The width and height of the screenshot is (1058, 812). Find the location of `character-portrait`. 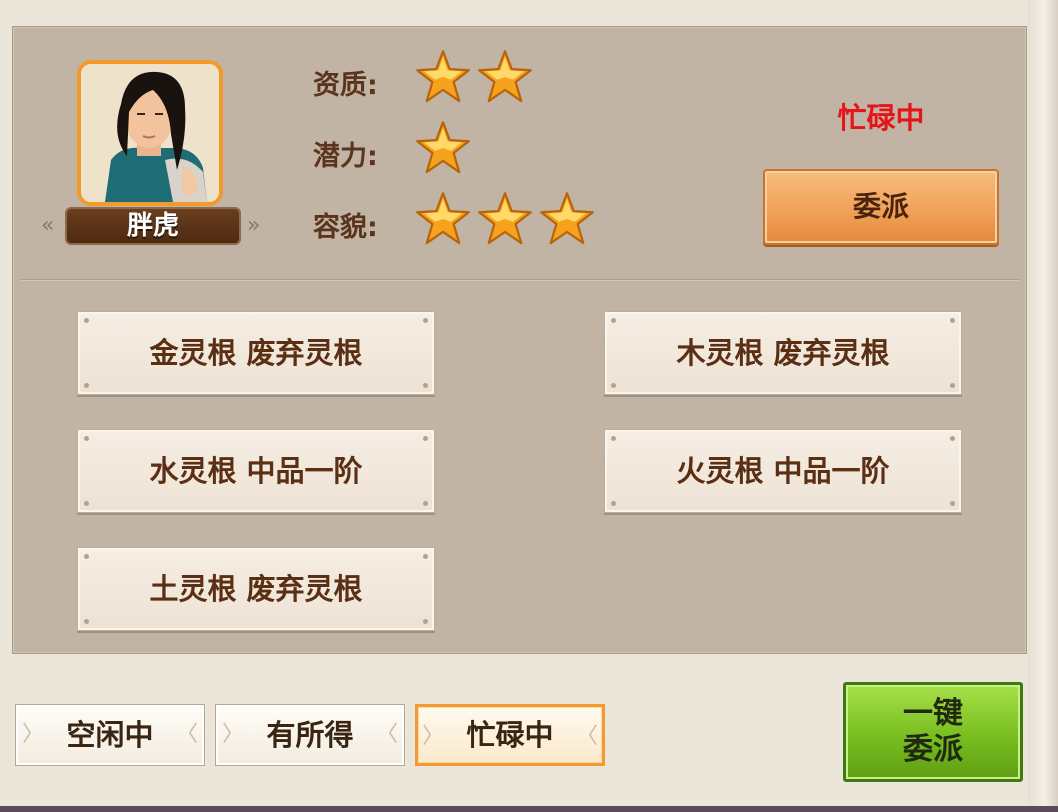

character-portrait is located at coordinates (150, 133).